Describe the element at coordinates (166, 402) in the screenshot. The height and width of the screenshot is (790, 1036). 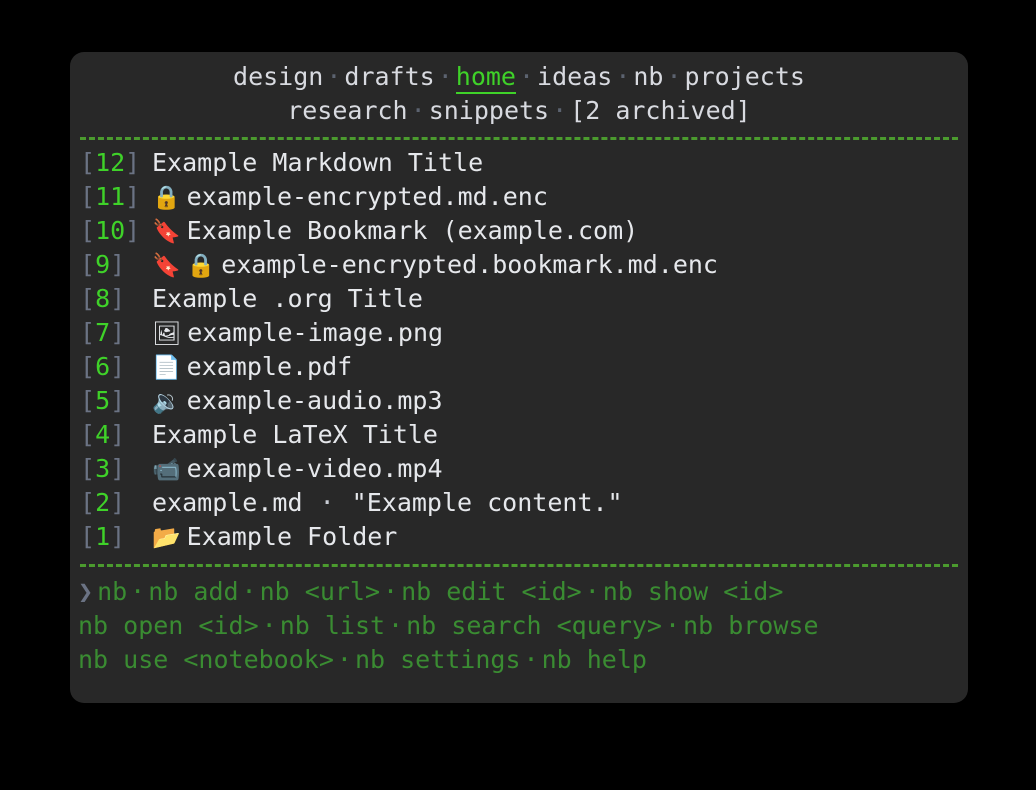
I see `audio-icon: 🔉` at that location.